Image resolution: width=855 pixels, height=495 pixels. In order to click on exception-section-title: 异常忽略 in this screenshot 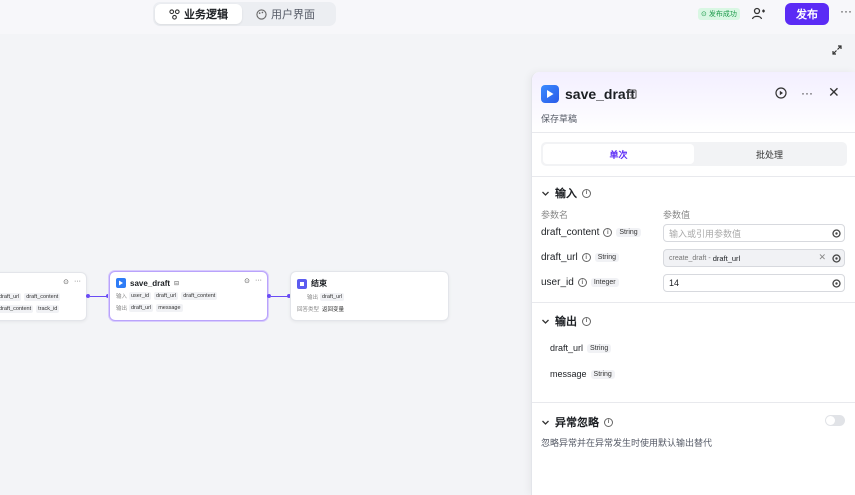, I will do `click(577, 423)`.